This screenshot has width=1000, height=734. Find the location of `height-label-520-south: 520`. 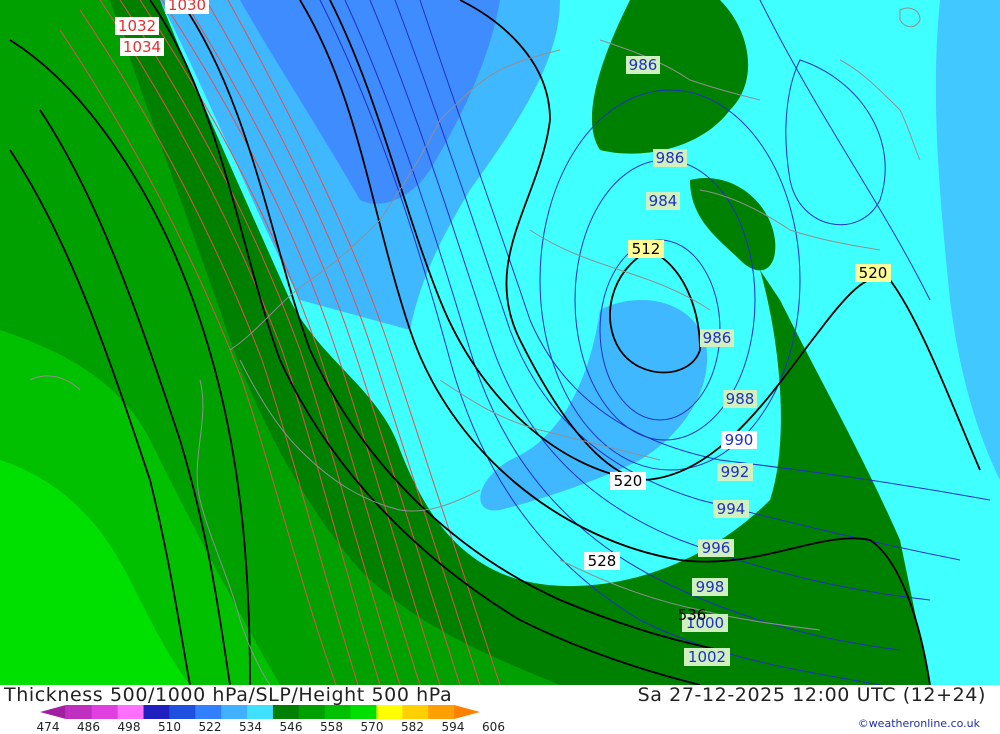

height-label-520-south: 520 is located at coordinates (628, 481).